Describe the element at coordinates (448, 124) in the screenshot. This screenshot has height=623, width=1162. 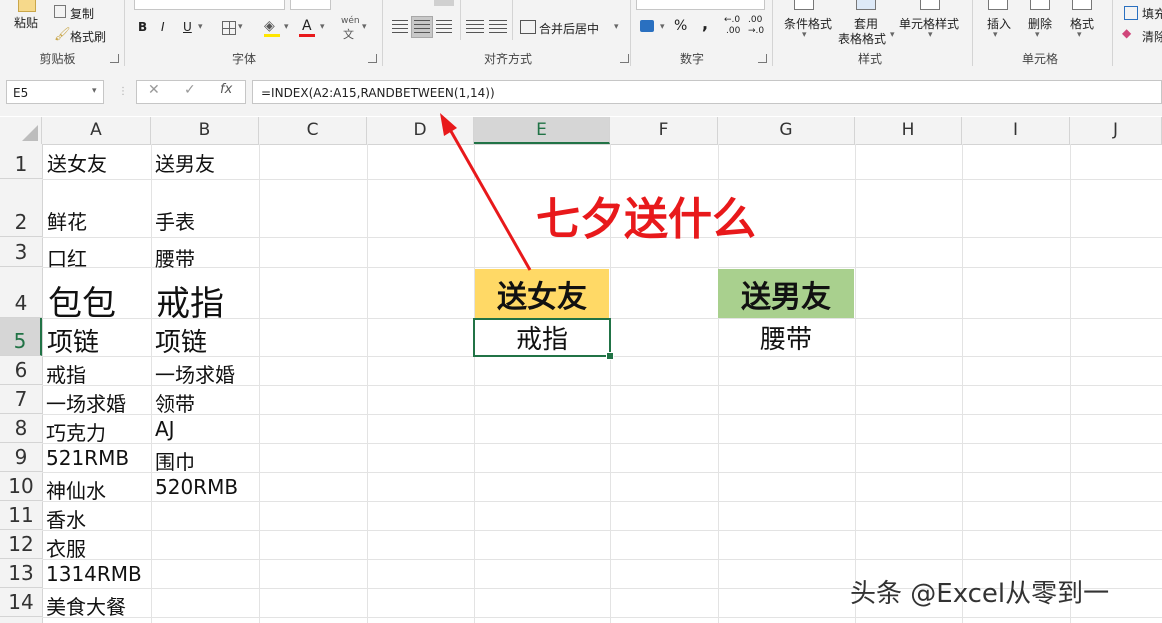
I see `arrow-head` at that location.